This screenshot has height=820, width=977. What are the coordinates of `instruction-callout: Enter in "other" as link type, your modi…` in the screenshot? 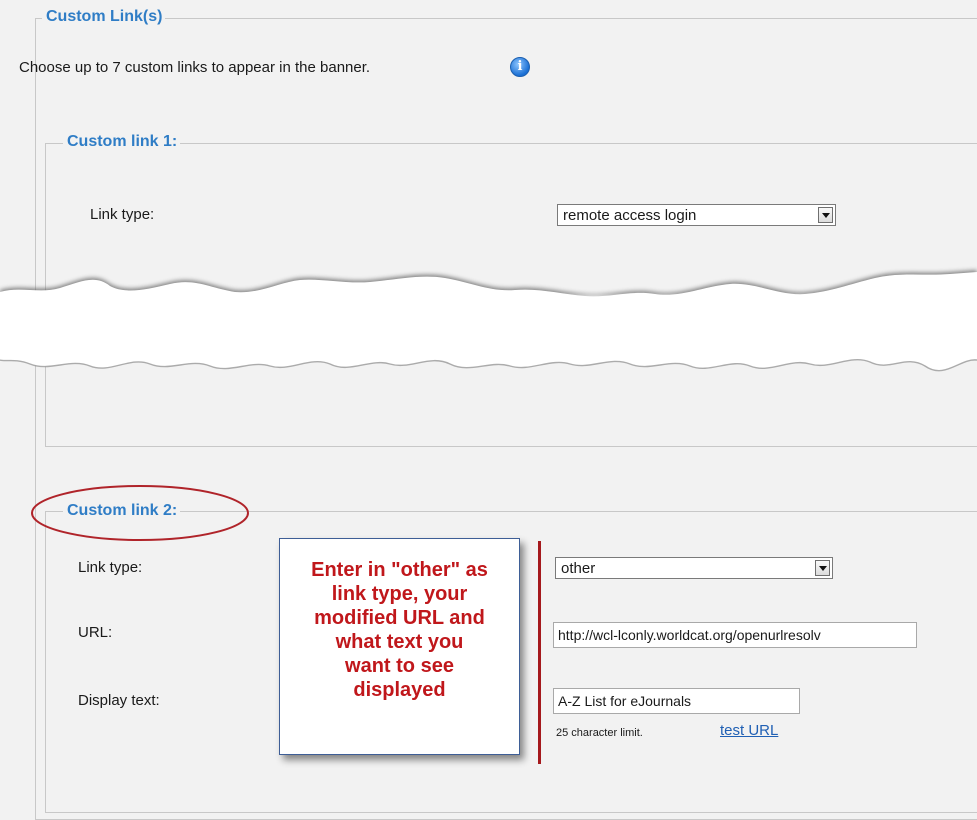 It's located at (399, 646).